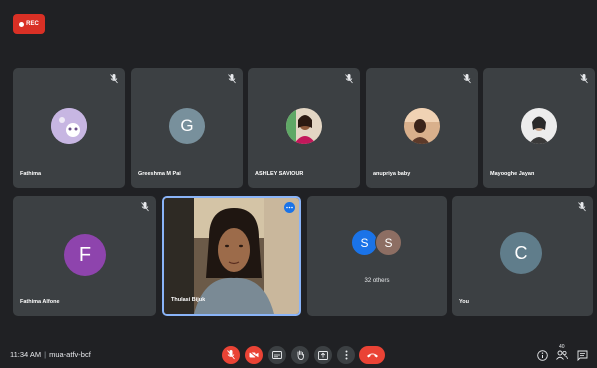 The height and width of the screenshot is (368, 597). I want to click on participant-tile-mayooghe: Mayooghe Jayan, so click(539, 128).